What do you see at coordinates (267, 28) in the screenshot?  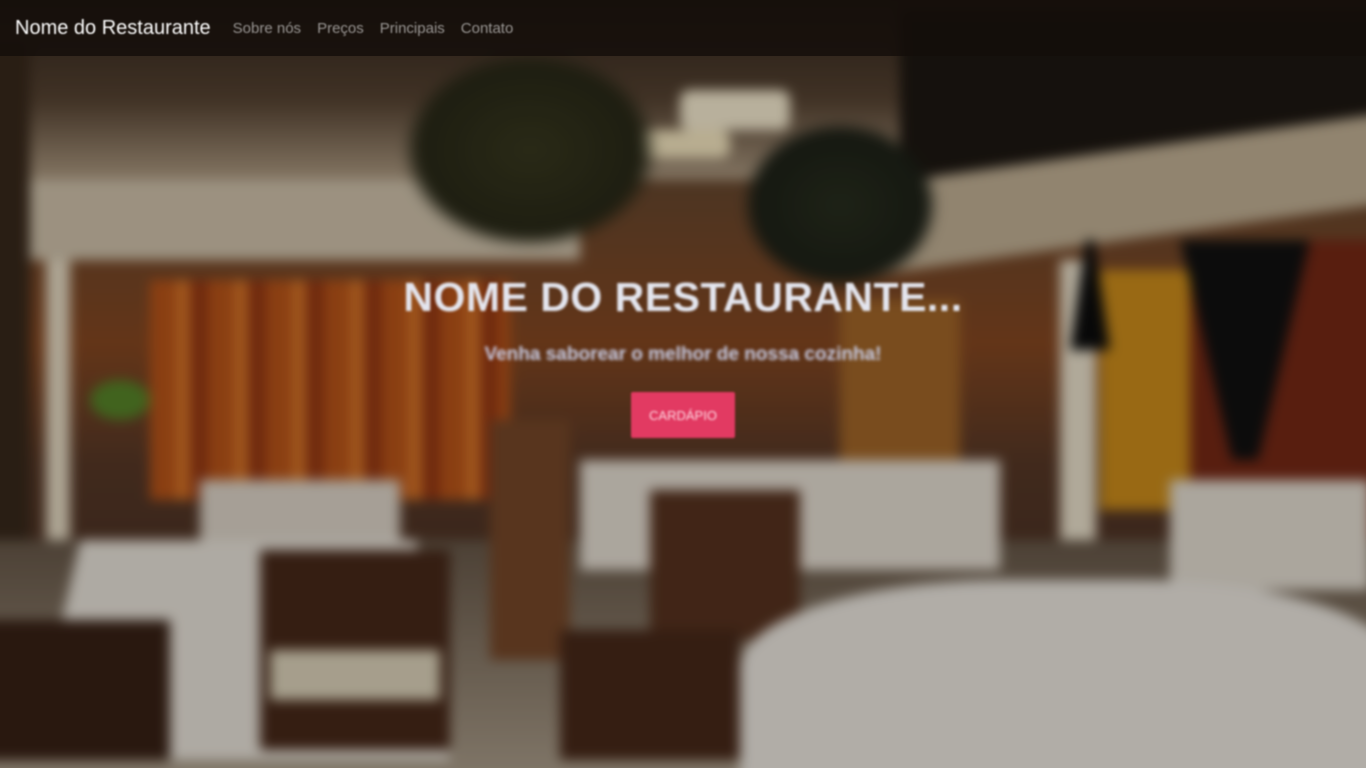 I see `nav-link-sobre: Sobre nós` at bounding box center [267, 28].